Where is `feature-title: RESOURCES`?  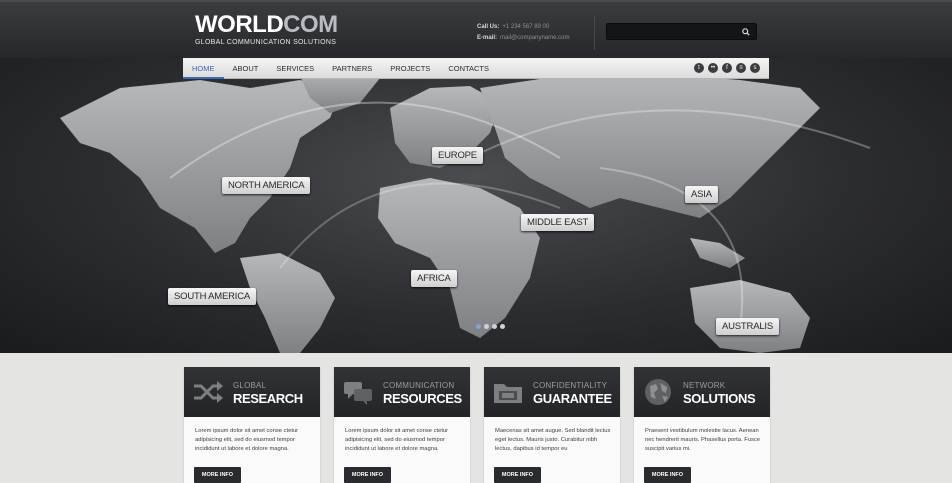 feature-title: RESOURCES is located at coordinates (422, 398).